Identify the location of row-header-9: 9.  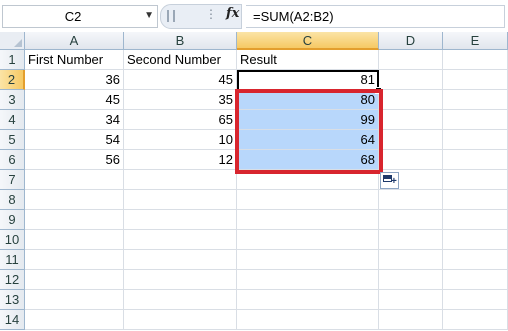
(12, 220).